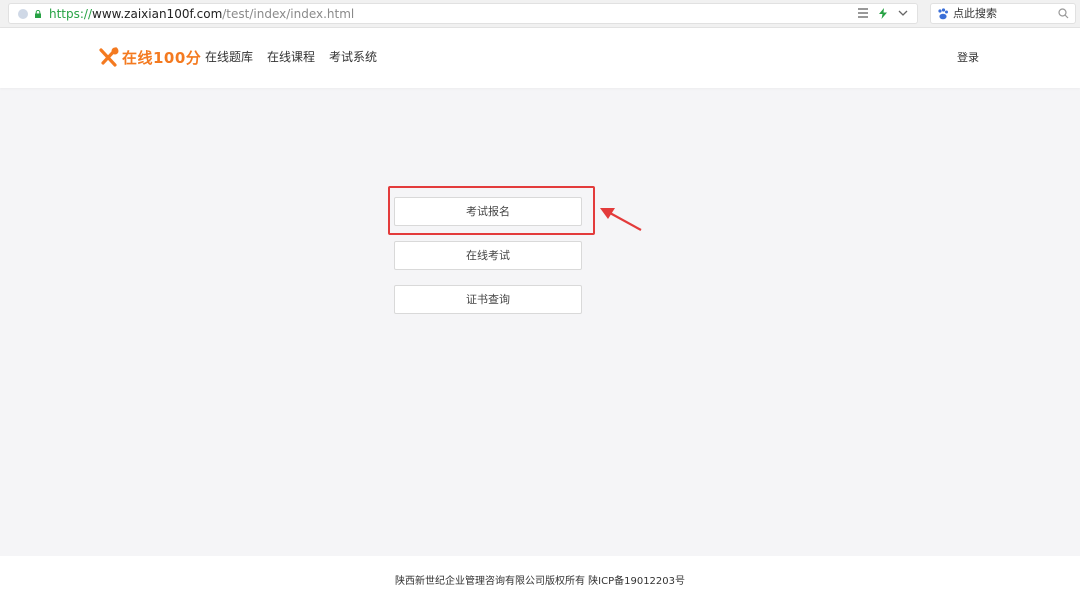 Image resolution: width=1080 pixels, height=596 pixels. Describe the element at coordinates (229, 57) in the screenshot. I see `nav-question-bank: 在线题库` at that location.